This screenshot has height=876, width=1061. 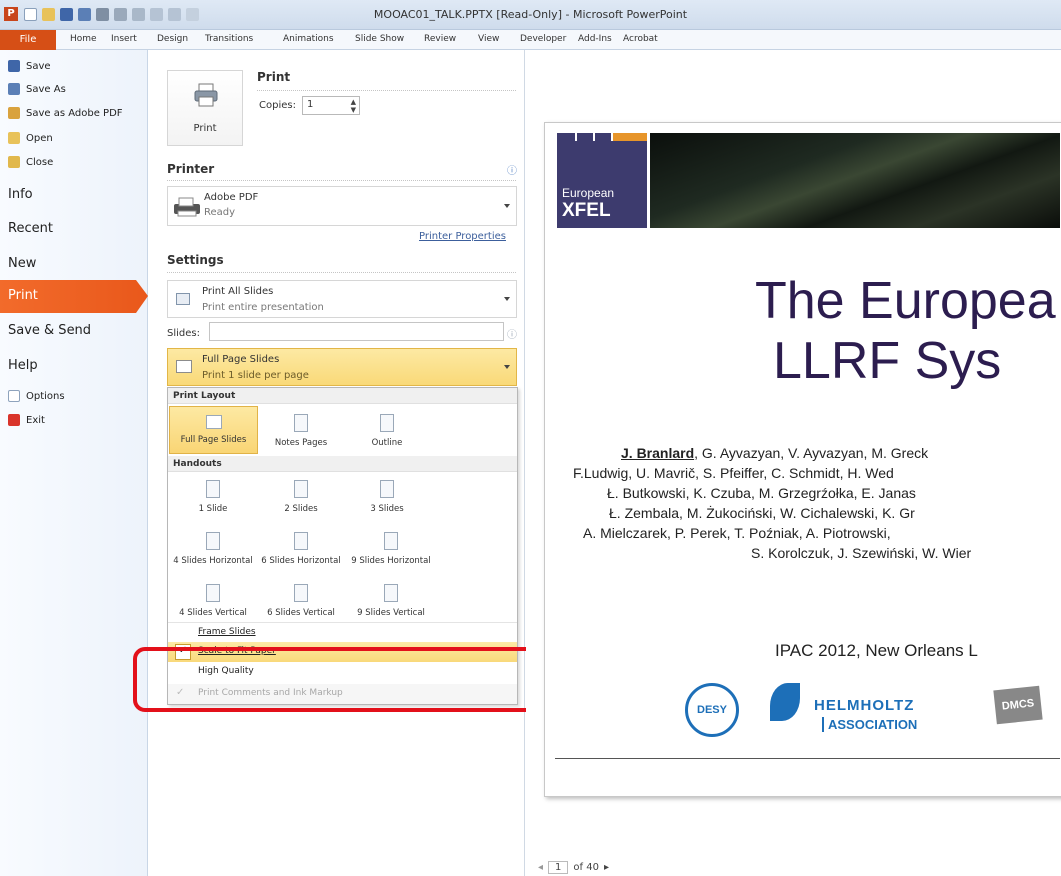 I want to click on nav-print: Print, so click(x=74, y=296).